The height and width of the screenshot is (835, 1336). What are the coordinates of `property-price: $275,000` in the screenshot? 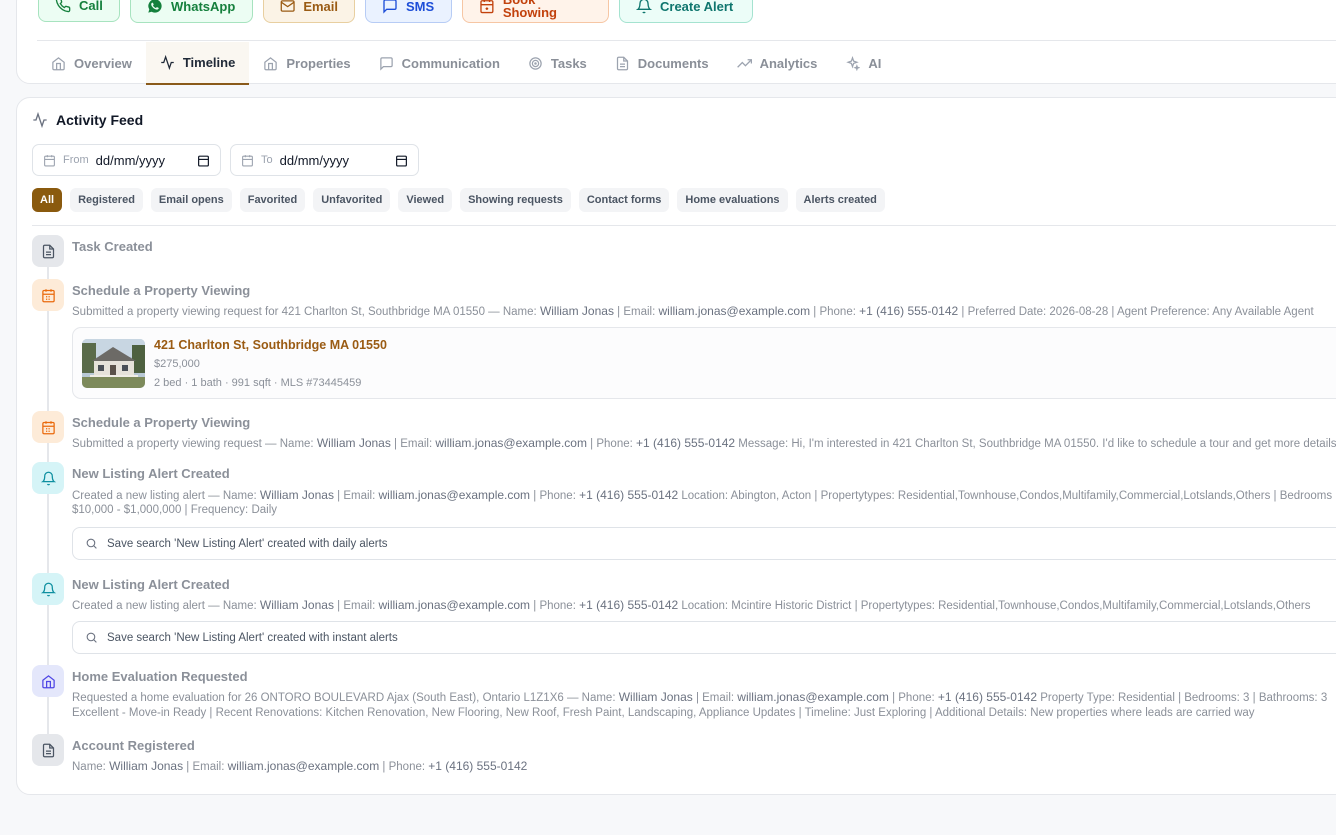 It's located at (177, 364).